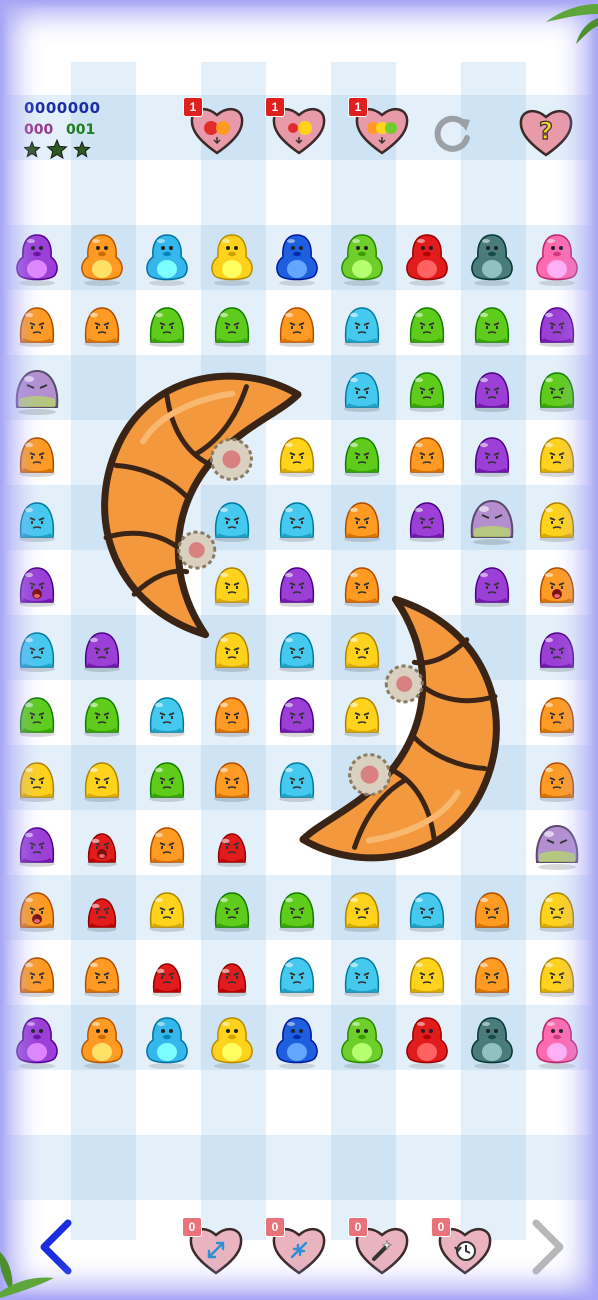 This screenshot has width=598, height=1300. I want to click on help-label: ?, so click(545, 130).